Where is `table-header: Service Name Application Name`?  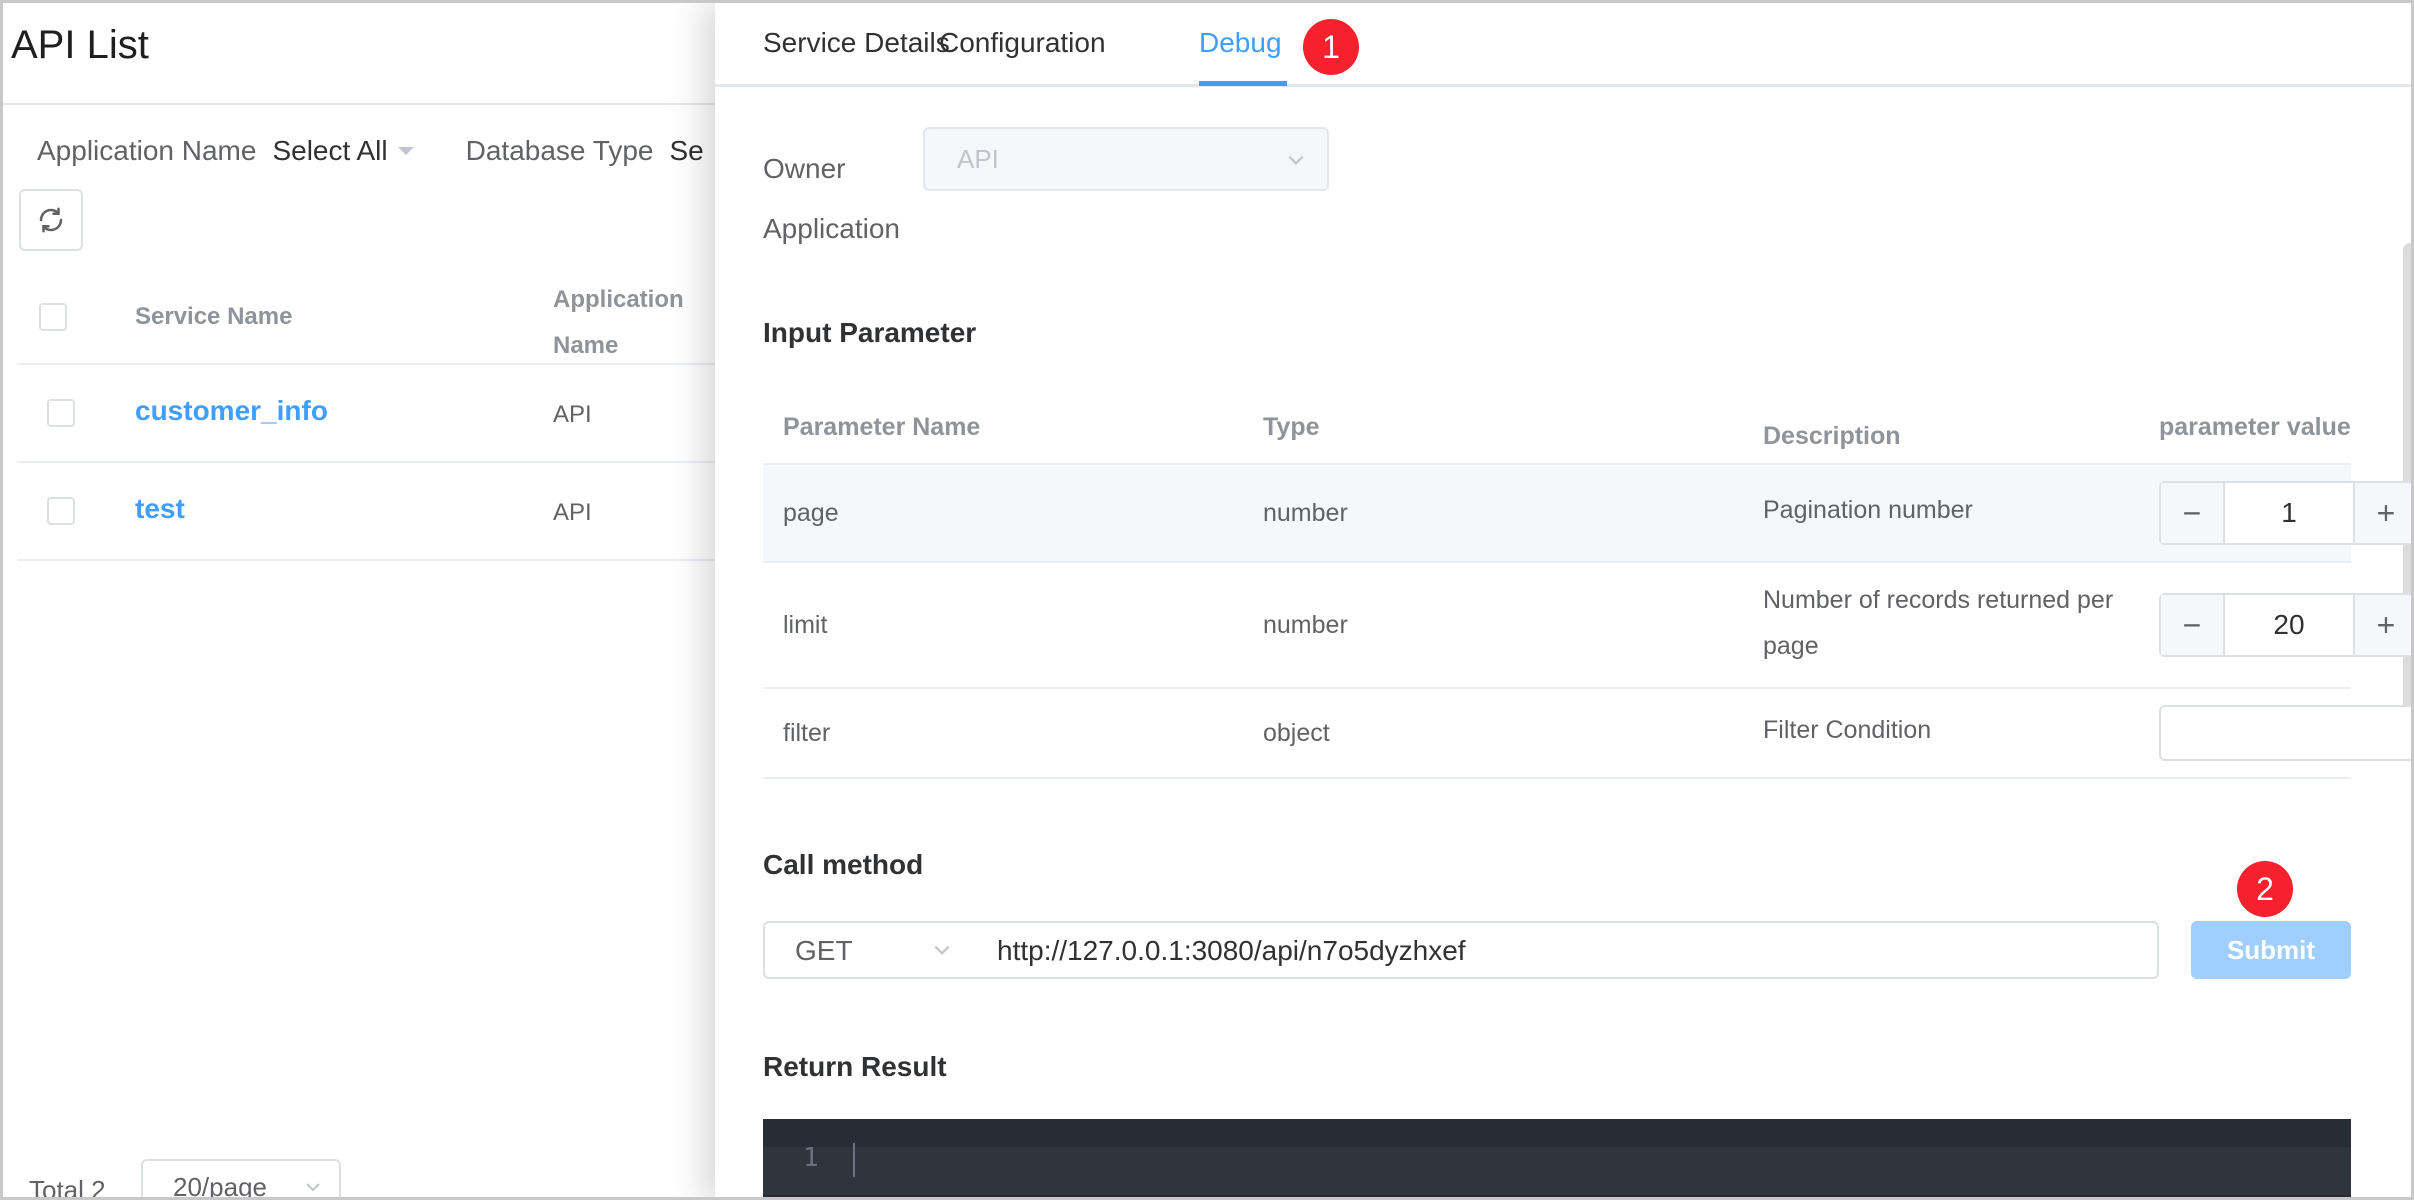
table-header: Service Name Application Name is located at coordinates (367, 315).